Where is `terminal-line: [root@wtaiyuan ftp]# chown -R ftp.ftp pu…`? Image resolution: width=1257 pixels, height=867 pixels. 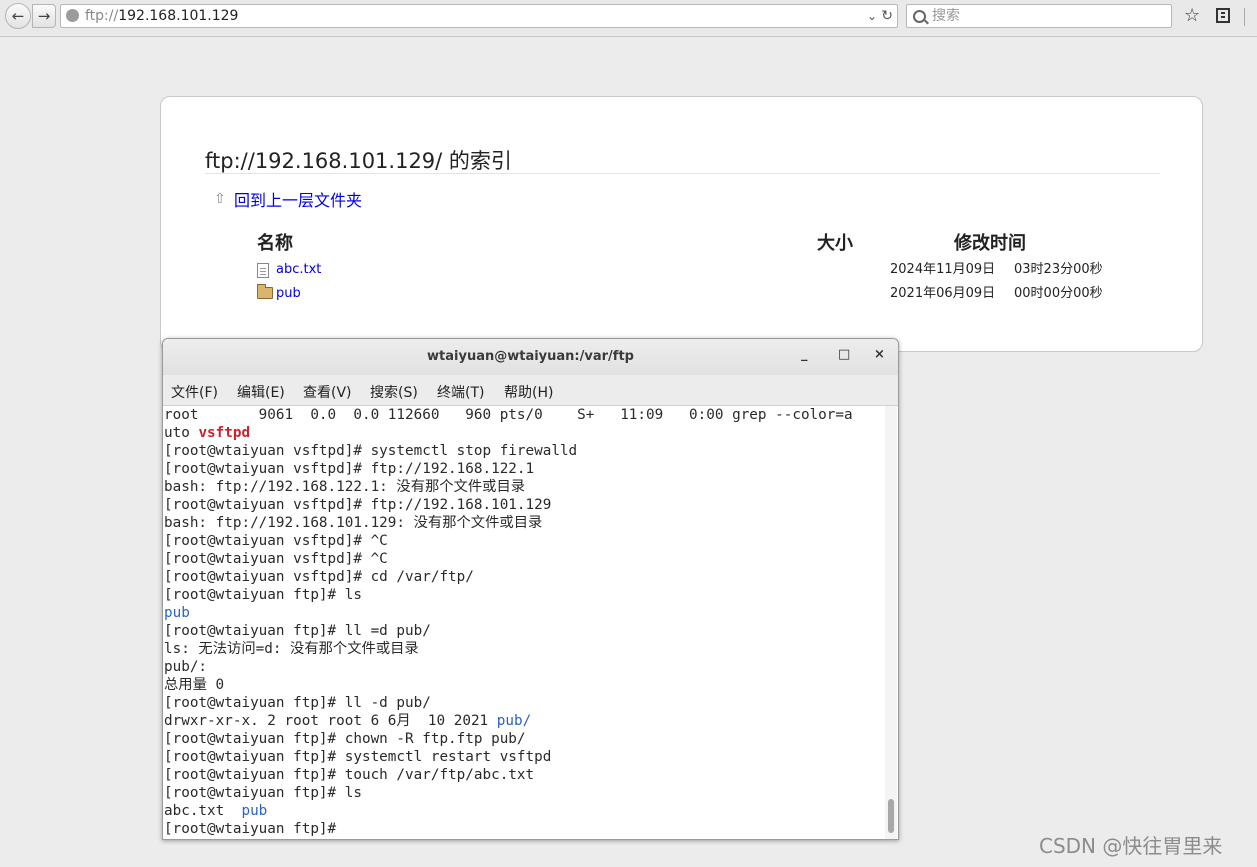
terminal-line: [root@wtaiyuan ftp]# chown -R ftp.ftp pu… is located at coordinates (524, 739).